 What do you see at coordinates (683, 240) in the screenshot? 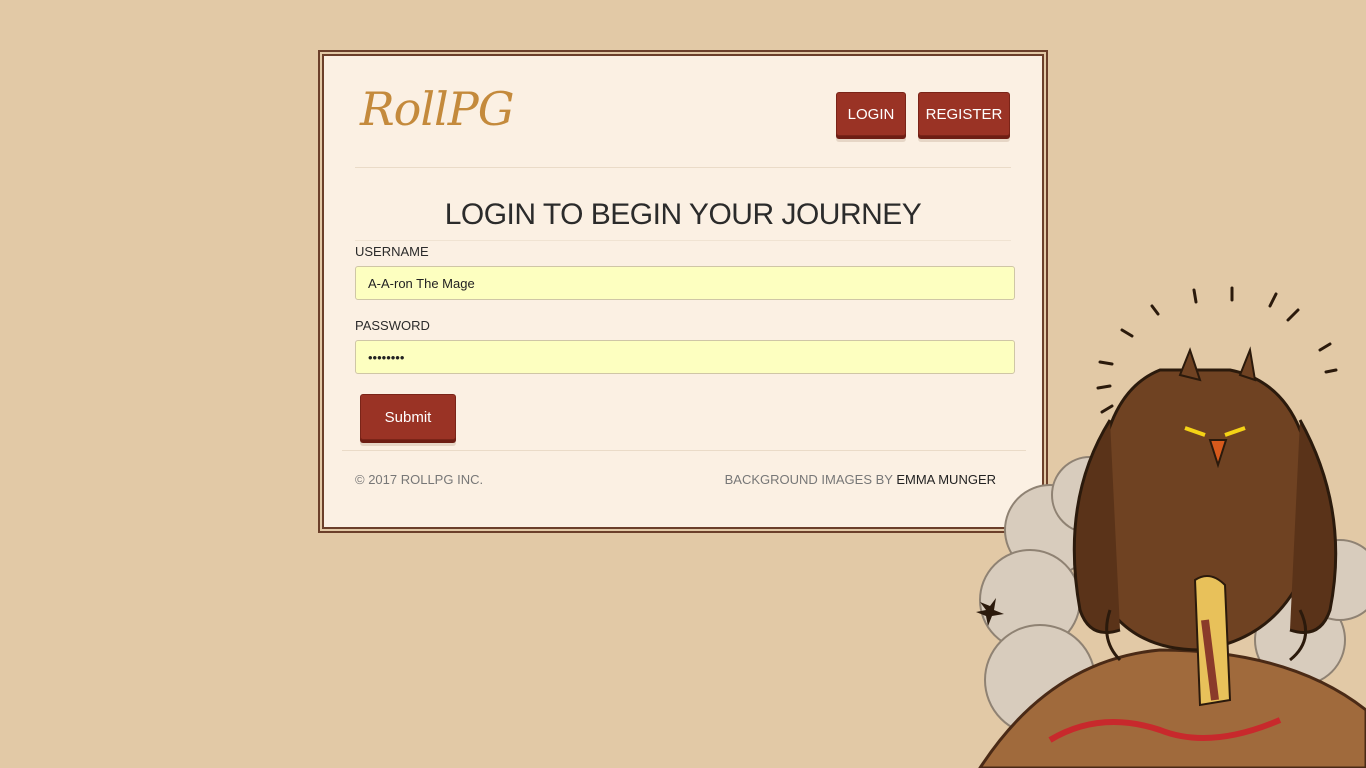
I see `heading-divider` at bounding box center [683, 240].